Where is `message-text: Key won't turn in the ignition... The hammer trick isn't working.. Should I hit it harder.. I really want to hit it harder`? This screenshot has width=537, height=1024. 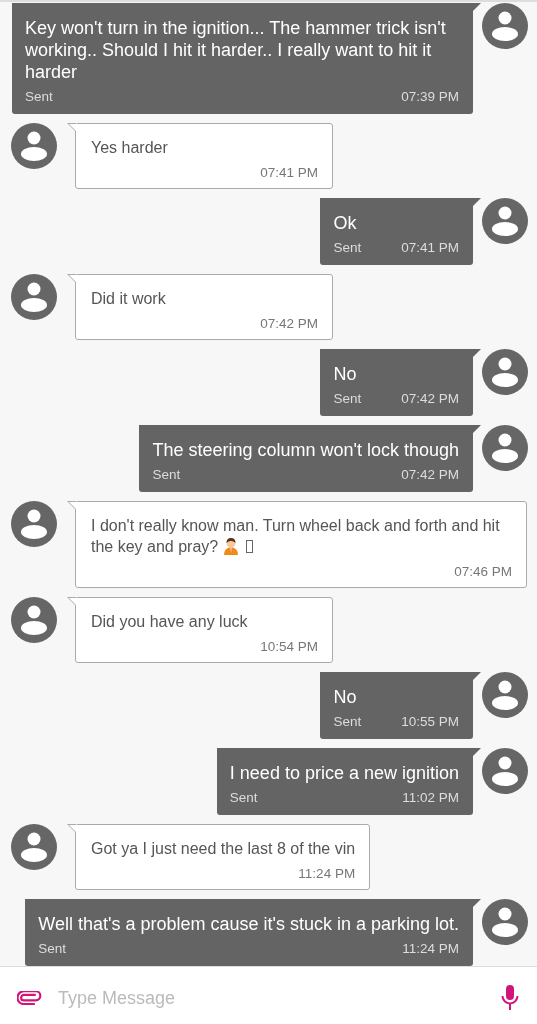
message-text: Key won't turn in the ignition... The hammer trick isn't working.. Should I hit it harder.. I really want to hit it harder is located at coordinates (236, 50).